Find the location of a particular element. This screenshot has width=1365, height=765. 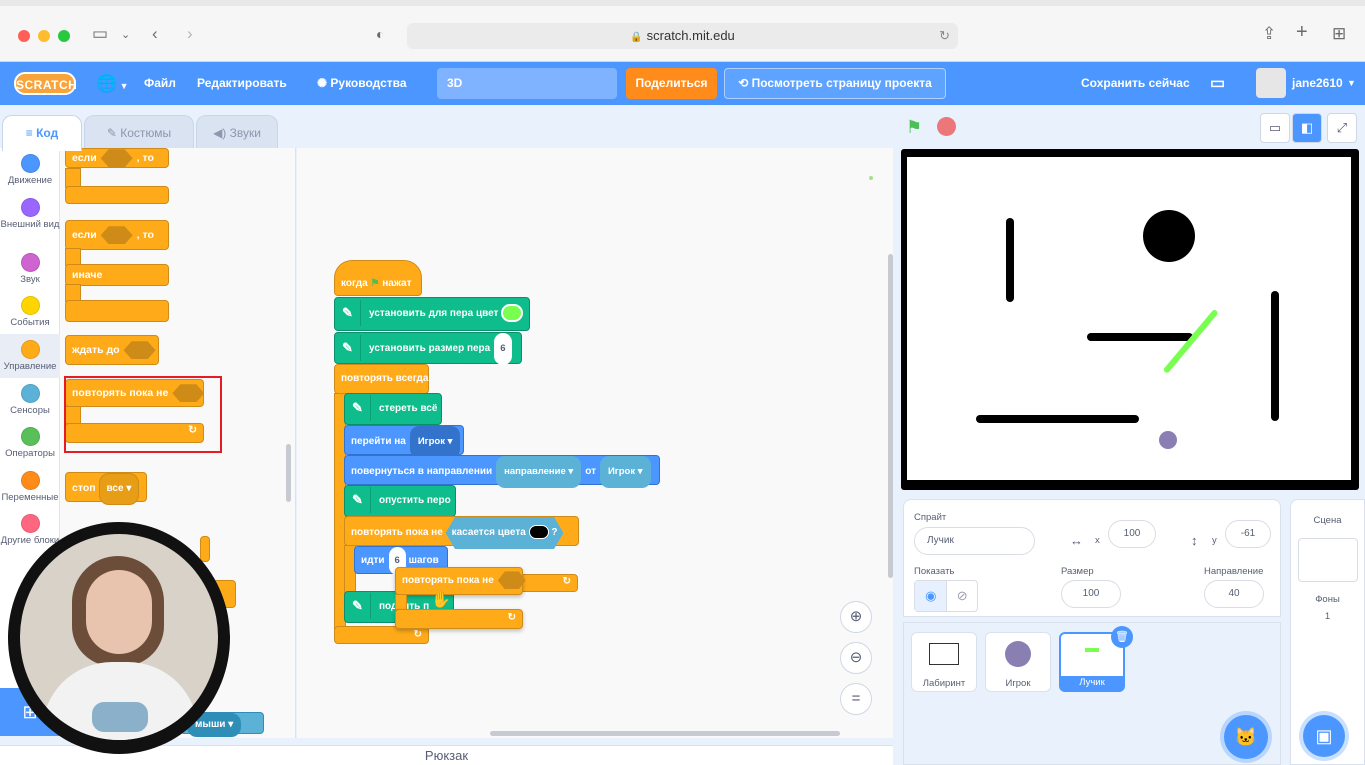

sprite-thumbnail is located at coordinates (944, 654).